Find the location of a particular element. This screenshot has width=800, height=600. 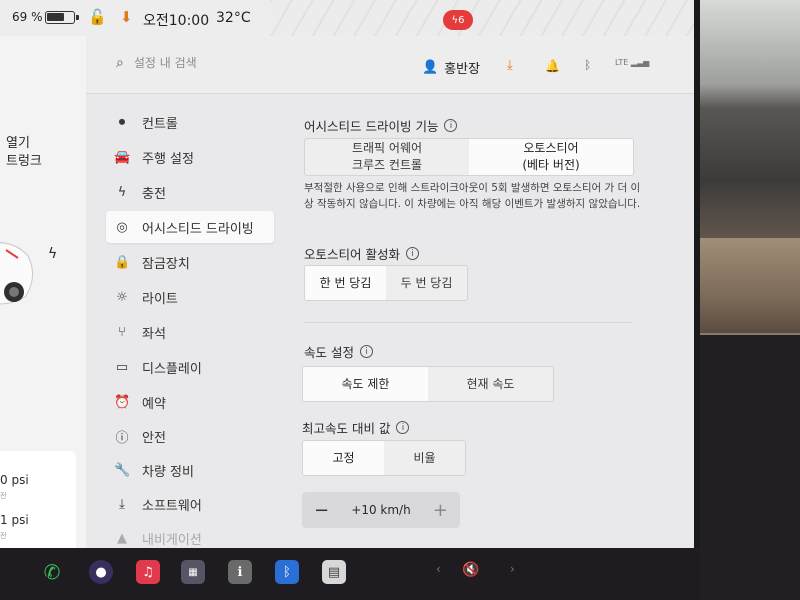

map-preview is located at coordinates (482, 18).